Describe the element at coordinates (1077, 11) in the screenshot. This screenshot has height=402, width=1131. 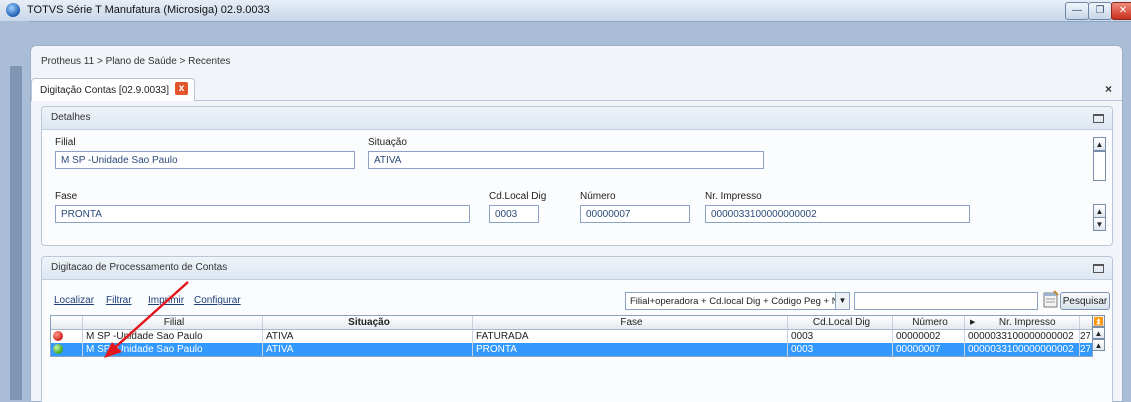
I see `minimize-button: —` at that location.